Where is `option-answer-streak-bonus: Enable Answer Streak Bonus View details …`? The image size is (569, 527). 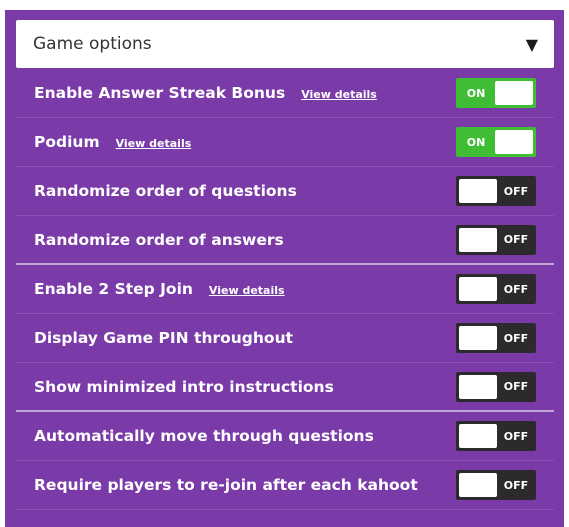 option-answer-streak-bonus: Enable Answer Streak Bonus View details … is located at coordinates (285, 93).